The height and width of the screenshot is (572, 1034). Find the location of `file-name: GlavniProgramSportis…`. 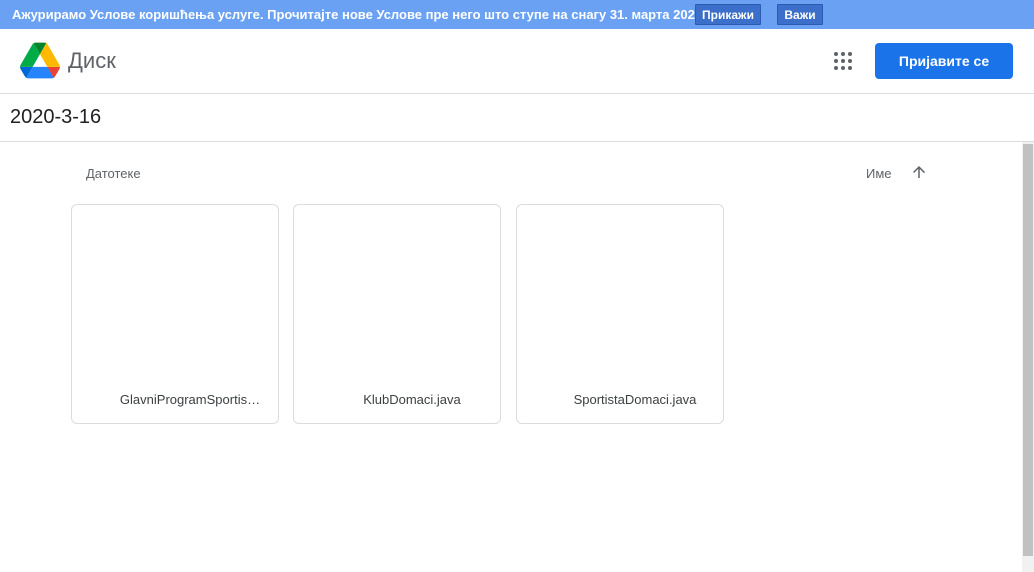

file-name: GlavniProgramSportis… is located at coordinates (190, 399).